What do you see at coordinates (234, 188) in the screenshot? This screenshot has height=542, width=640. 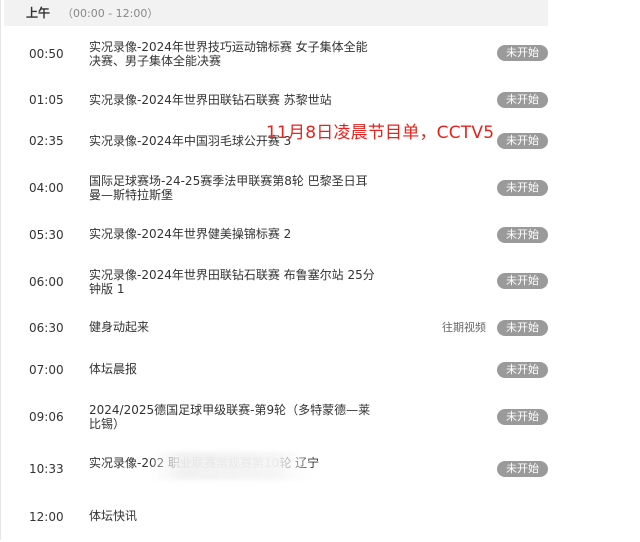 I see `program-title: 国际足球赛场-24-25赛季法甲联赛第8轮 巴黎圣日耳曼—斯特拉斯堡` at bounding box center [234, 188].